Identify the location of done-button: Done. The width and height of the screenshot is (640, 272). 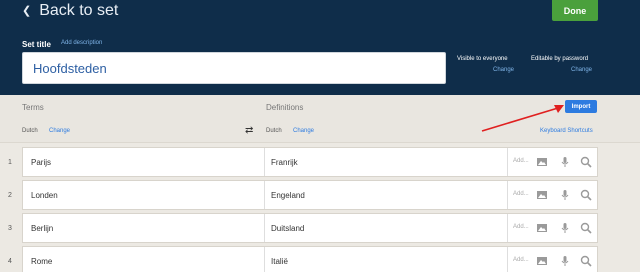
(575, 10).